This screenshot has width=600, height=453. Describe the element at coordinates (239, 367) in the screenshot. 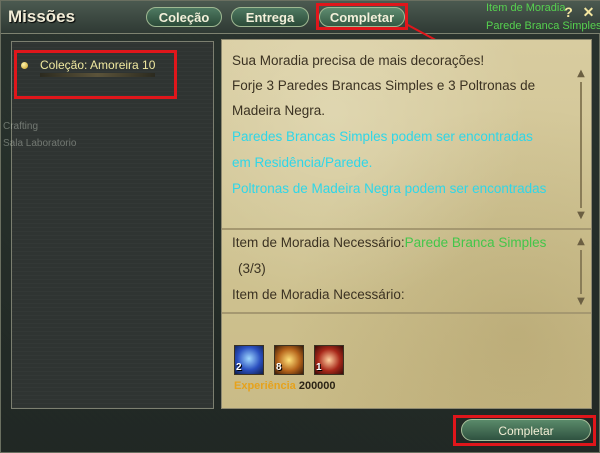

I see `reward-count-1: 2` at that location.